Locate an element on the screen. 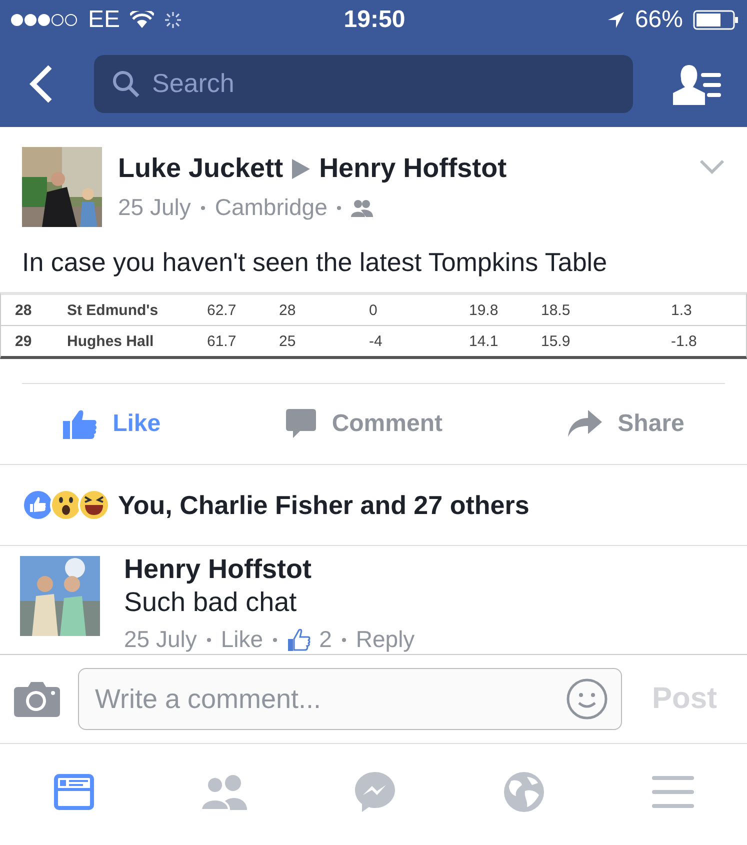 The height and width of the screenshot is (845, 747). table-cell-text: 61.7 is located at coordinates (222, 341).